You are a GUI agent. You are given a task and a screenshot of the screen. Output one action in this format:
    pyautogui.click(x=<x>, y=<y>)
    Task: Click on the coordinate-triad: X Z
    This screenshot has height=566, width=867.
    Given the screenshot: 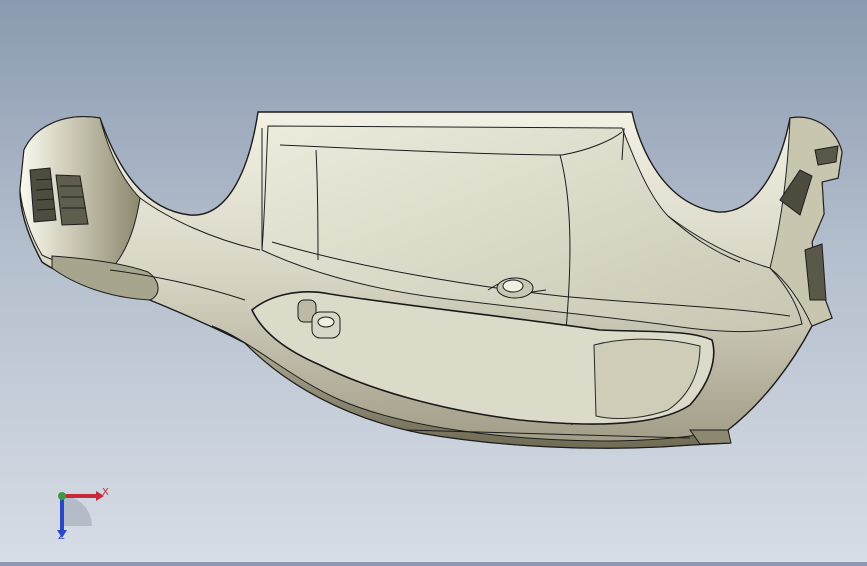 What is the action you would take?
    pyautogui.click(x=83, y=515)
    